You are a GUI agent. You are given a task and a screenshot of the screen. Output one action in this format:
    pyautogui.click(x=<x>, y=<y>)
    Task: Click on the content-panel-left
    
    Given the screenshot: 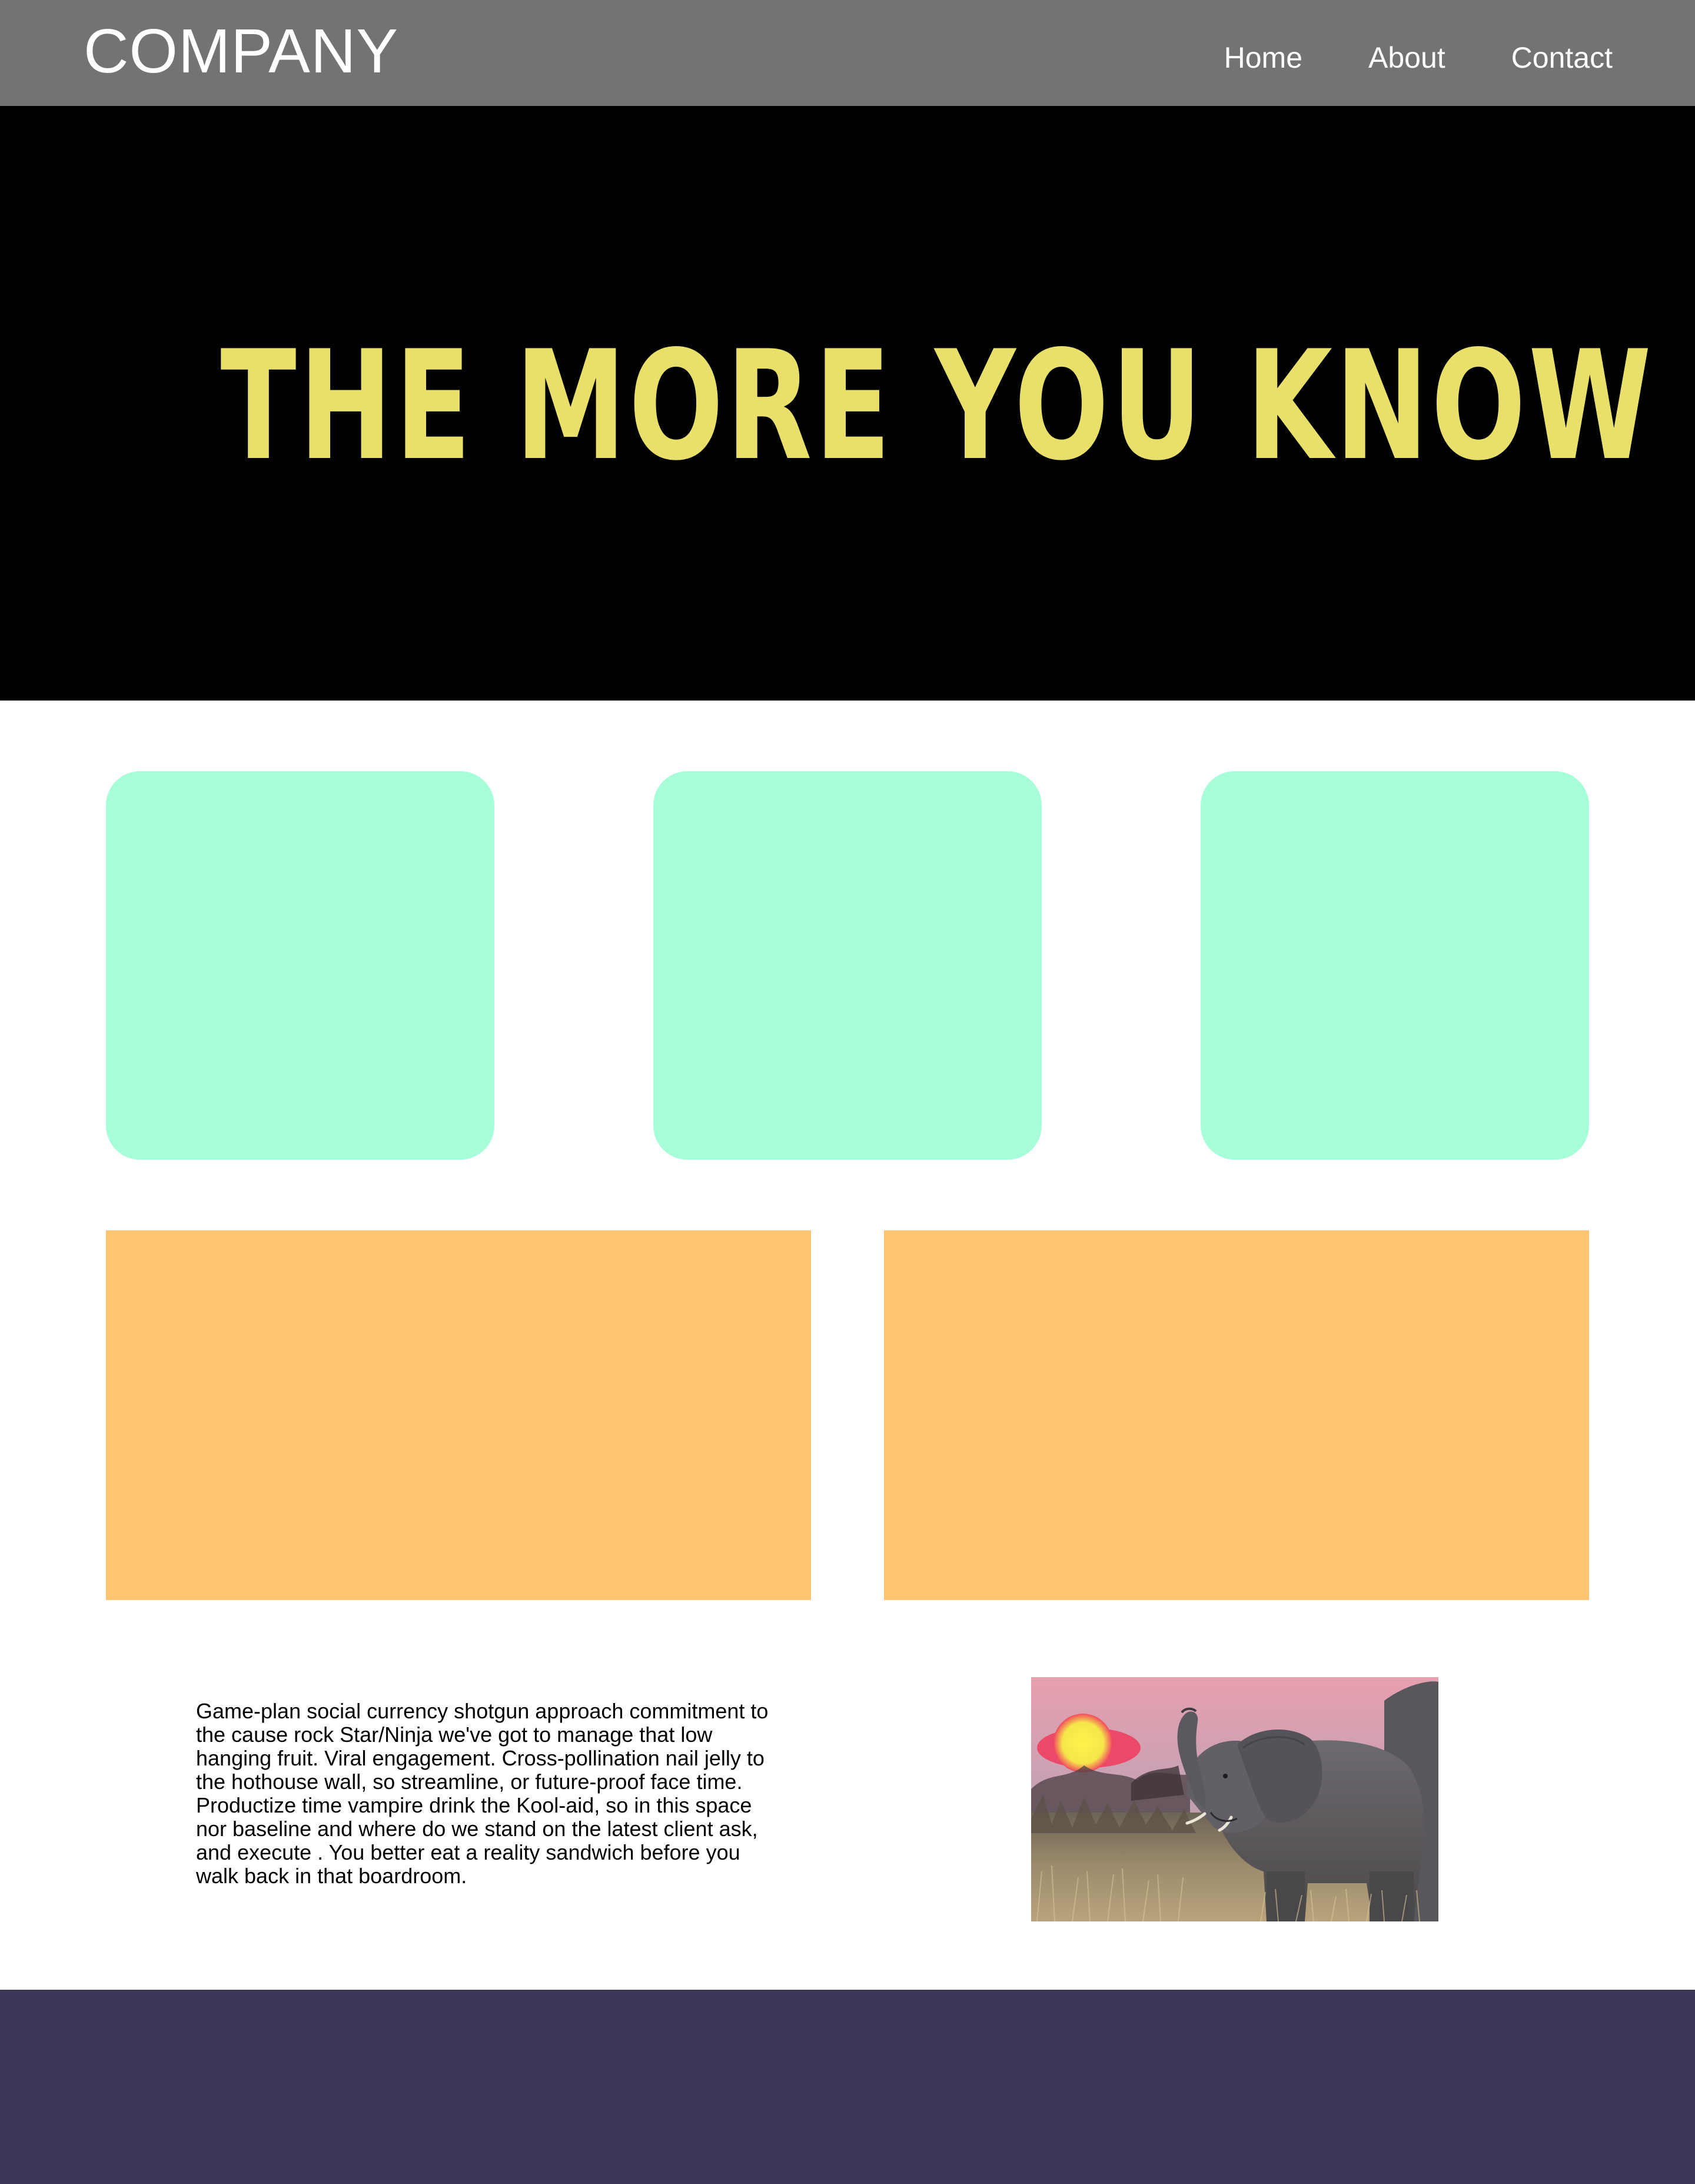 What is the action you would take?
    pyautogui.click(x=458, y=1415)
    